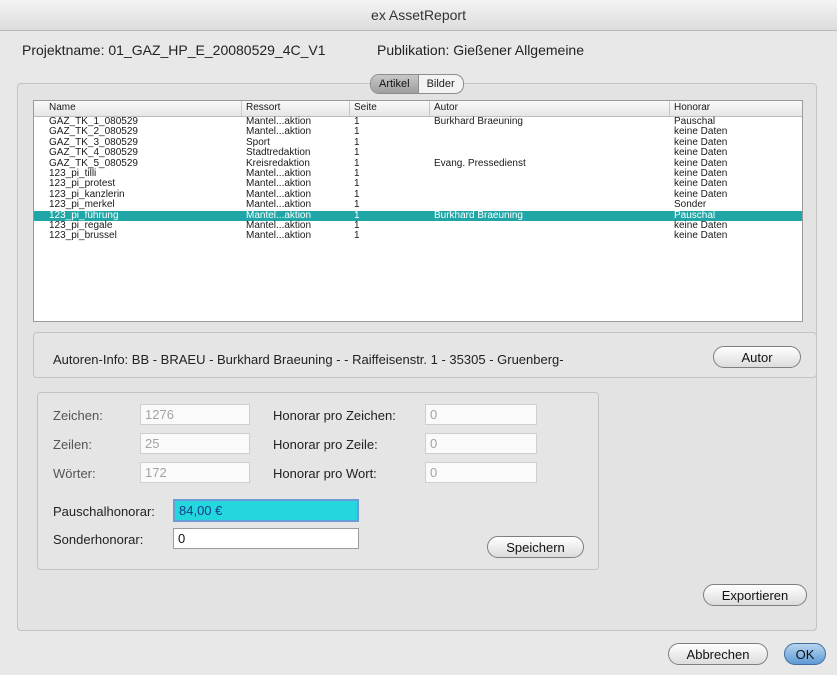 Image resolution: width=837 pixels, height=675 pixels. What do you see at coordinates (266, 510) in the screenshot?
I see `pauschalhonorar-field: 84,00 €` at bounding box center [266, 510].